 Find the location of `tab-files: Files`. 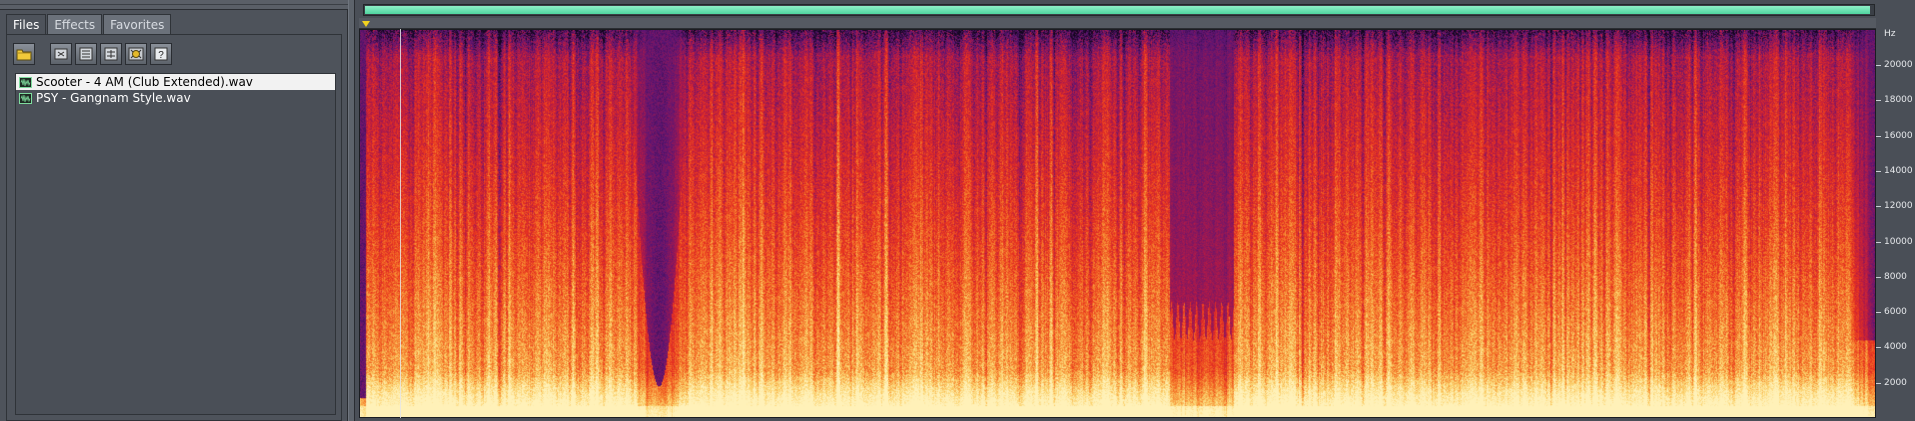

tab-files: Files is located at coordinates (26, 24).